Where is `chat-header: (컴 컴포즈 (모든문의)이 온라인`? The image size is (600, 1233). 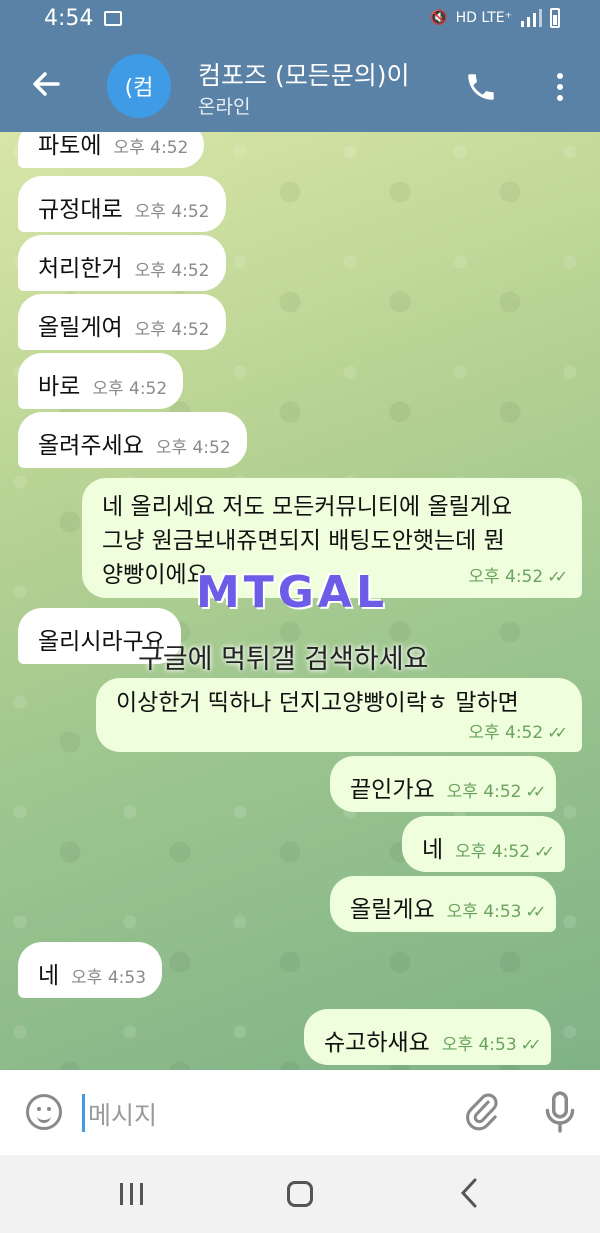
chat-header: (컴 컴포즈 (모든문의)이 온라인 is located at coordinates (300, 86).